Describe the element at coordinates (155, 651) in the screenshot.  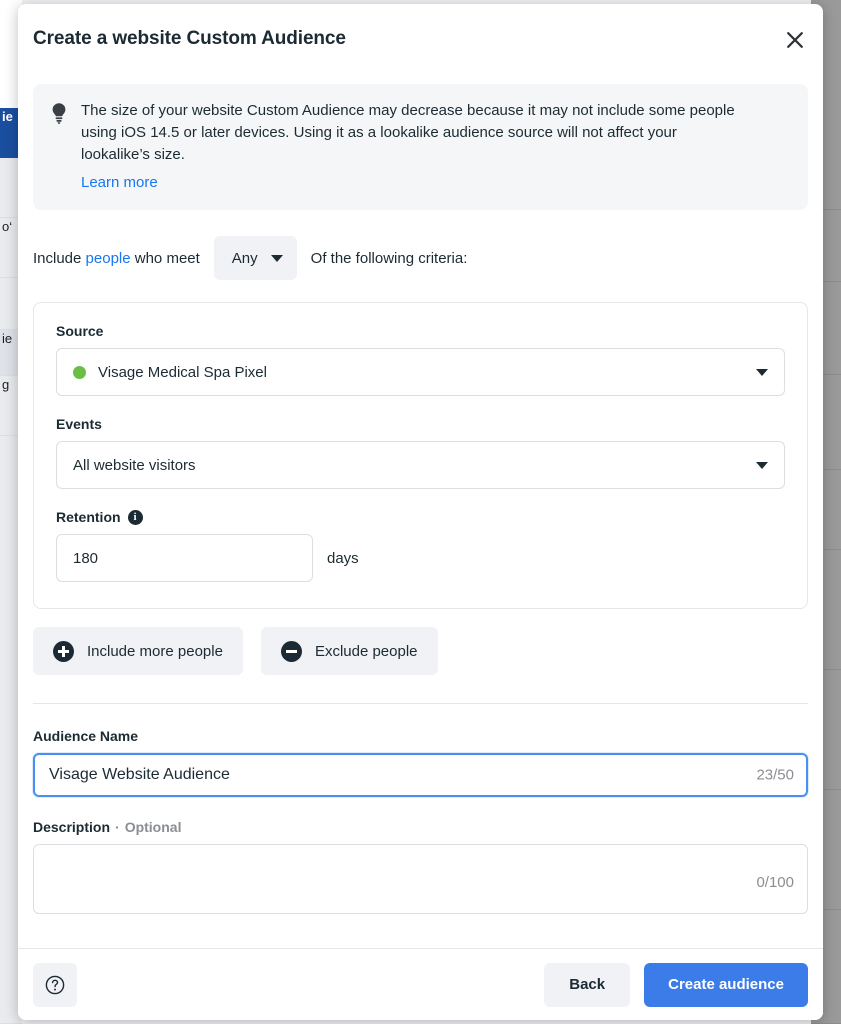
I see `include-more-people-label: Include more people` at that location.